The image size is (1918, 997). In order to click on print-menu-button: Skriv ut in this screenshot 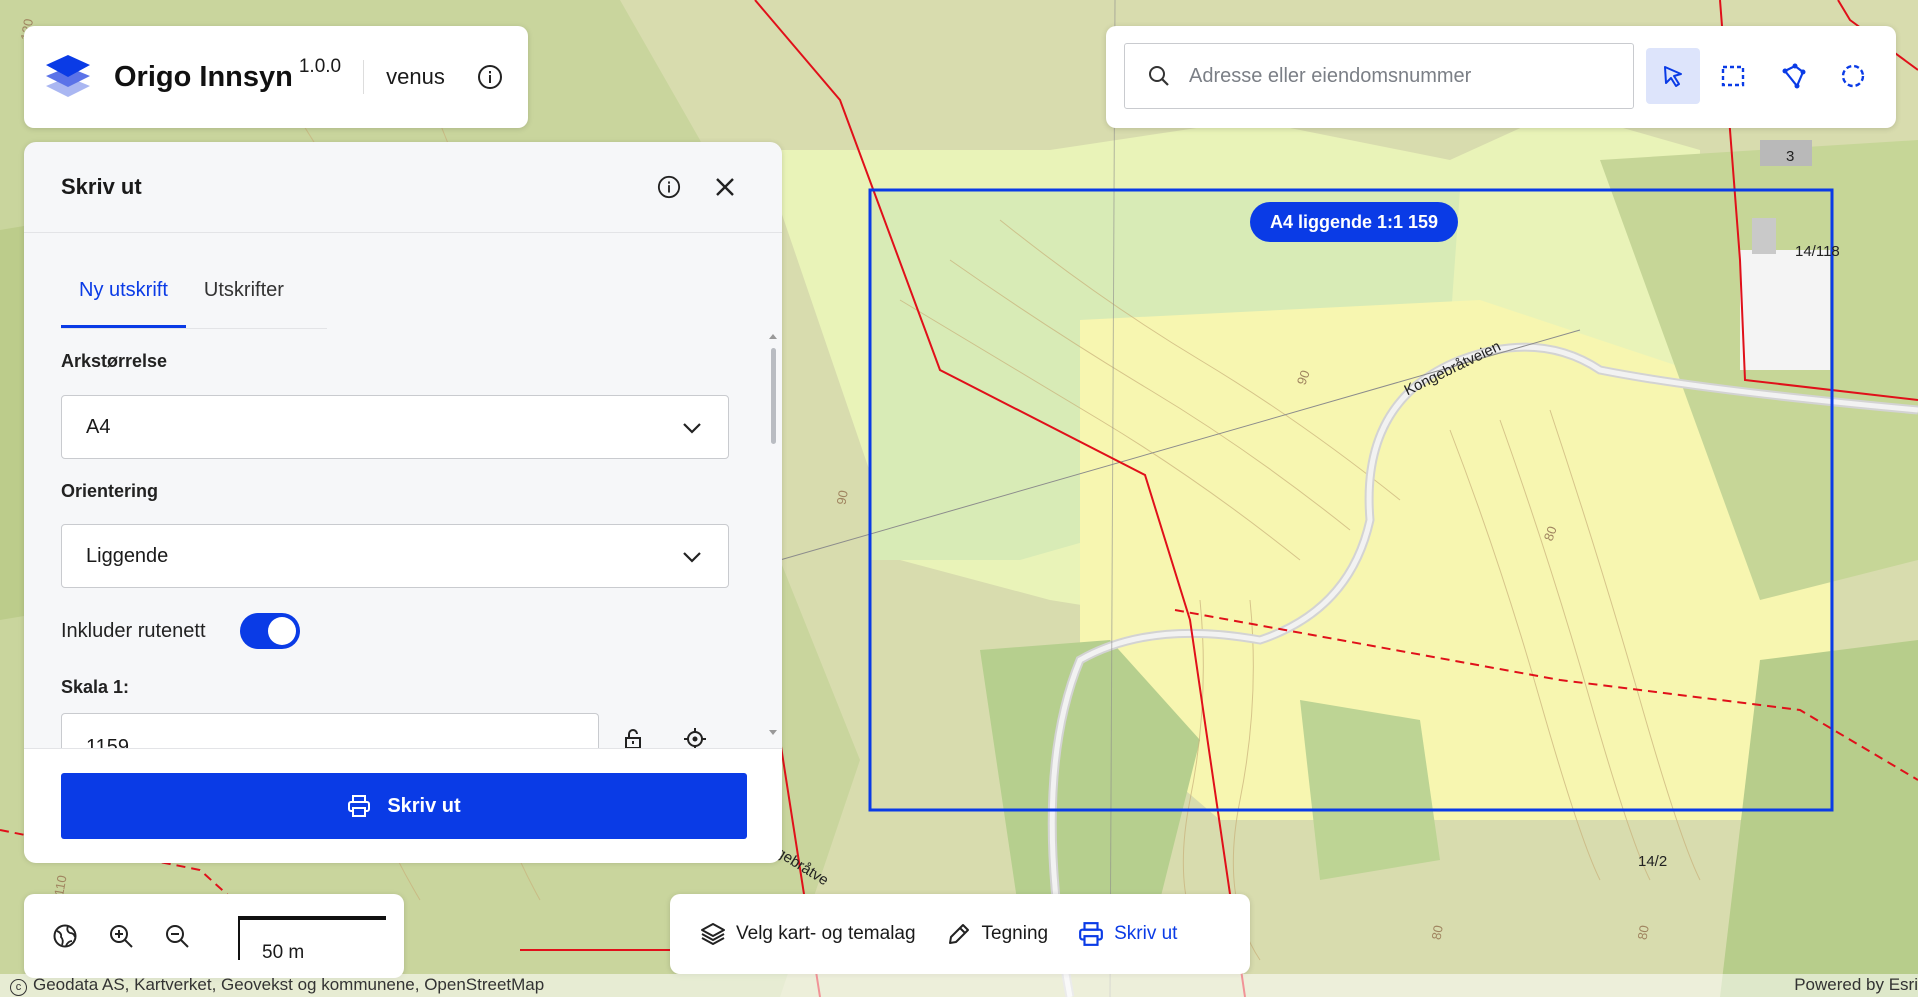, I will do `click(1127, 934)`.